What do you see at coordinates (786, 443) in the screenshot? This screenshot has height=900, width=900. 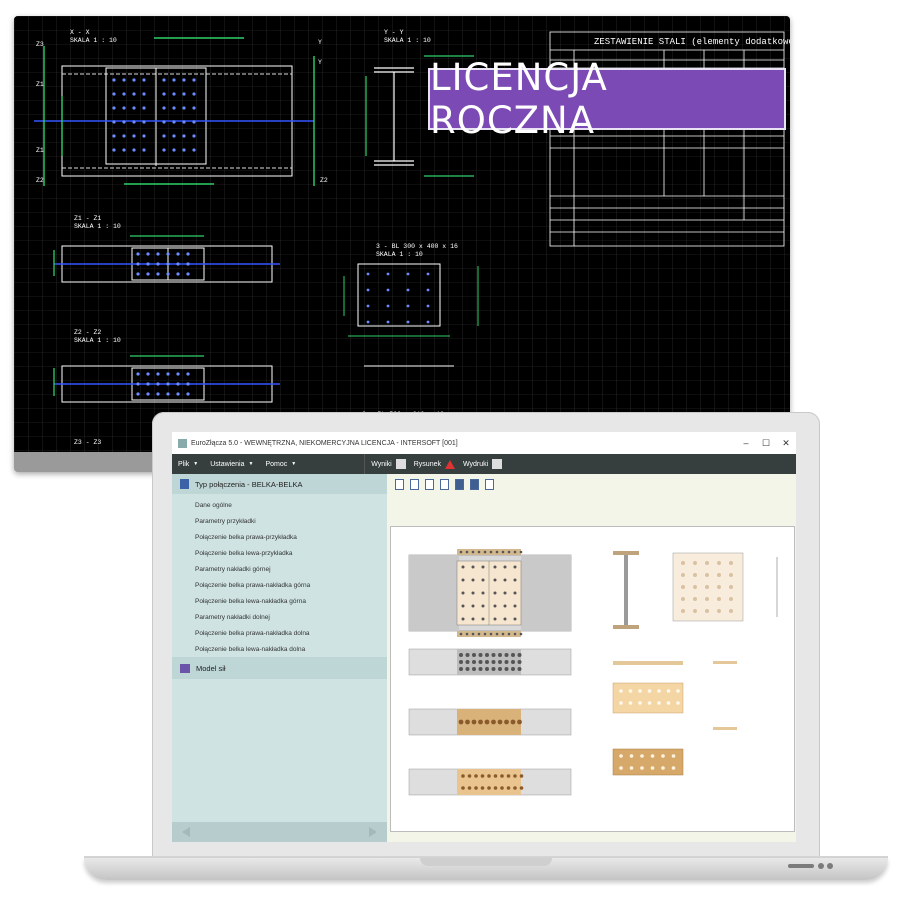 I see `close-button: ✕` at bounding box center [786, 443].